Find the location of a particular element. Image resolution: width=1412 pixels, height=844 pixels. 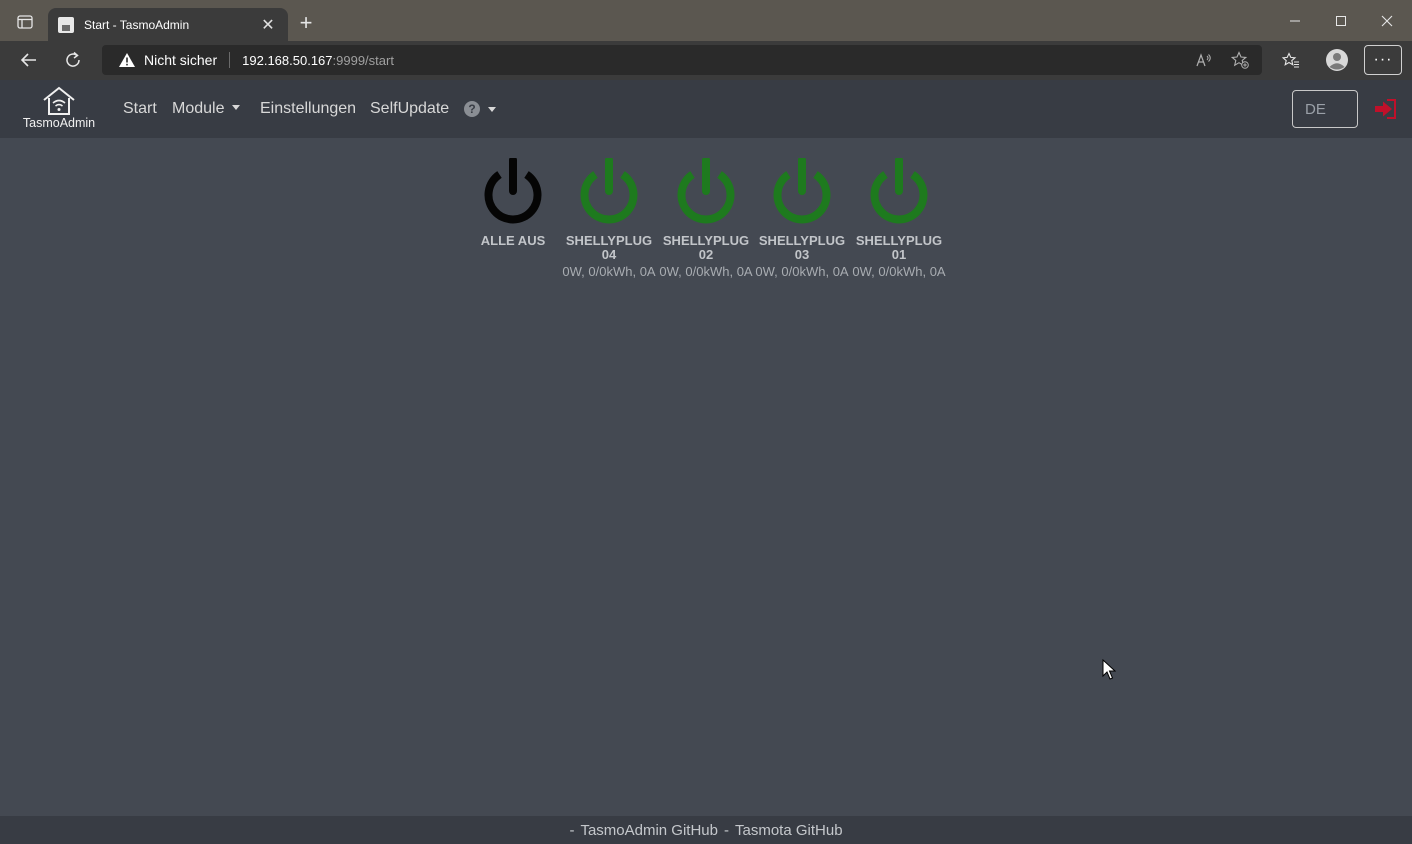

help-icon: ? is located at coordinates (472, 109).